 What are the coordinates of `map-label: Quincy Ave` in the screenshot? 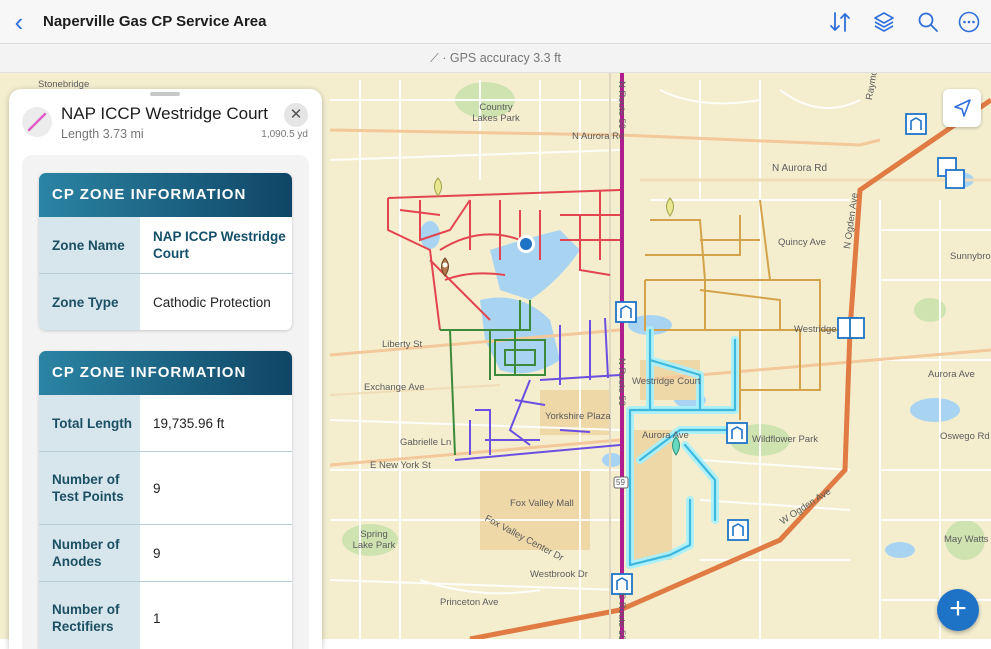 It's located at (802, 242).